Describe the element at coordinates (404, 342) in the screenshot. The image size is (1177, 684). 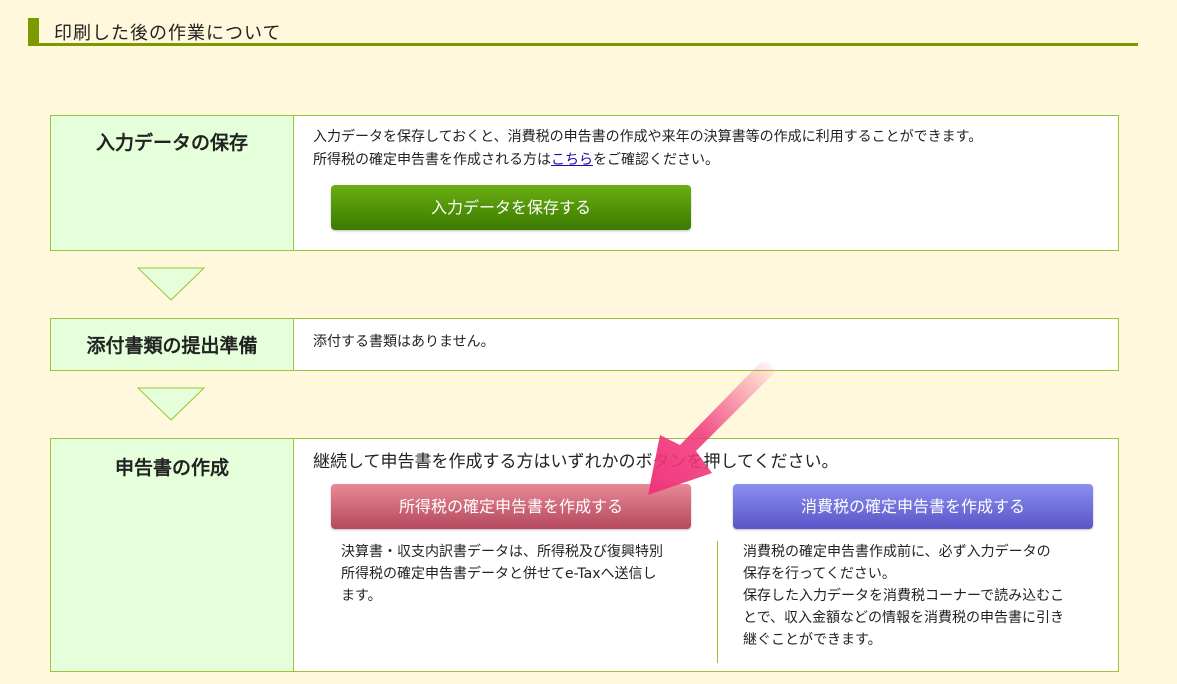
I see `attach-text: 添付する書類はありません。` at that location.